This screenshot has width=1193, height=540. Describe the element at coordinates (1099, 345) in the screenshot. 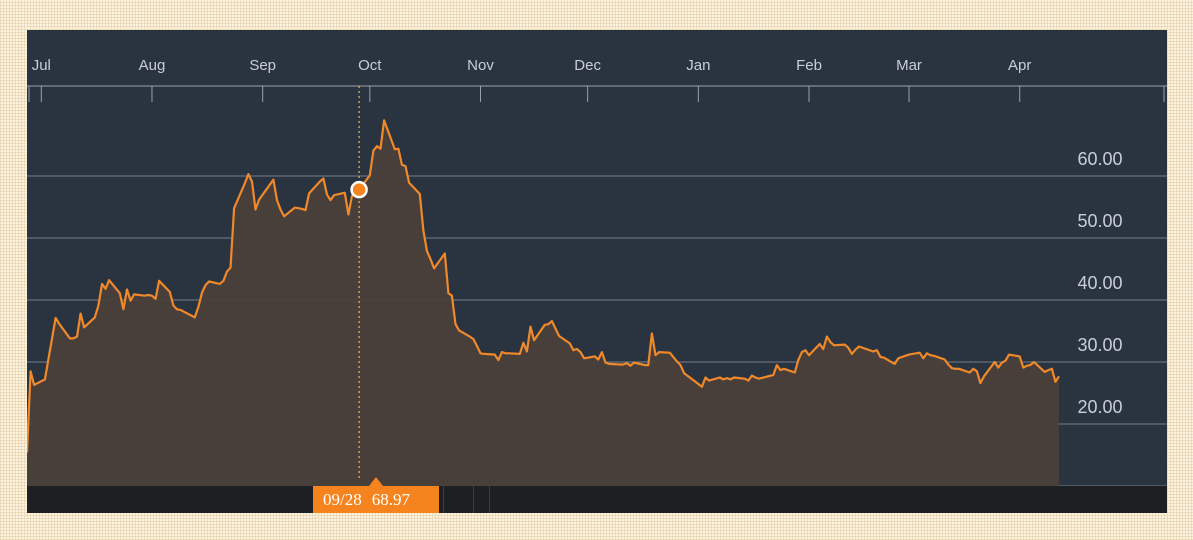

I see `y-tick-label: 30.00` at that location.